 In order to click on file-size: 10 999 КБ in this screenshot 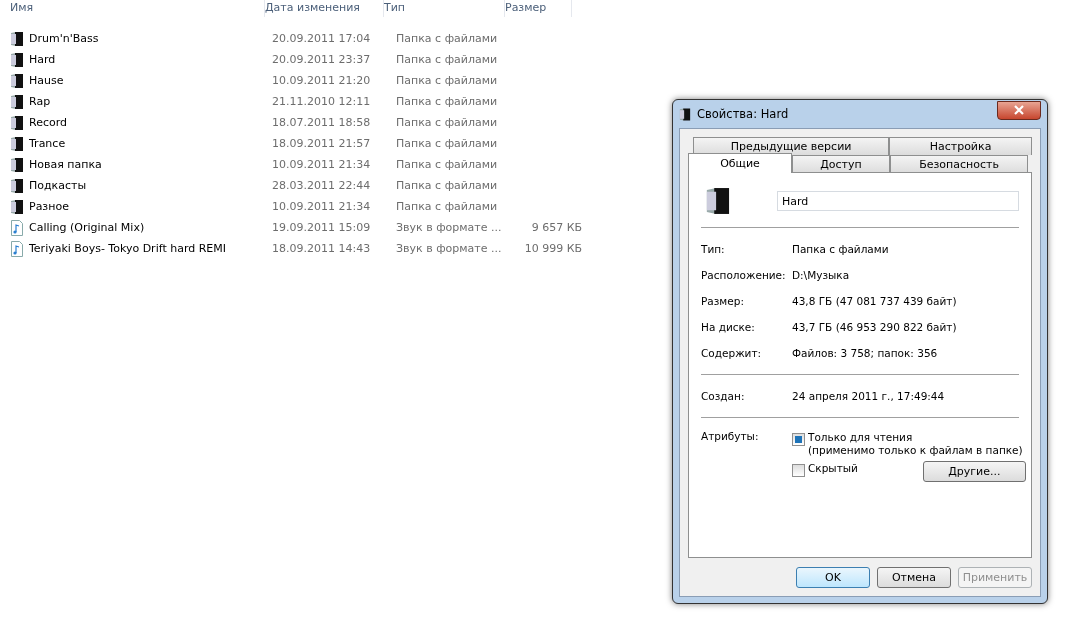, I will do `click(552, 248)`.